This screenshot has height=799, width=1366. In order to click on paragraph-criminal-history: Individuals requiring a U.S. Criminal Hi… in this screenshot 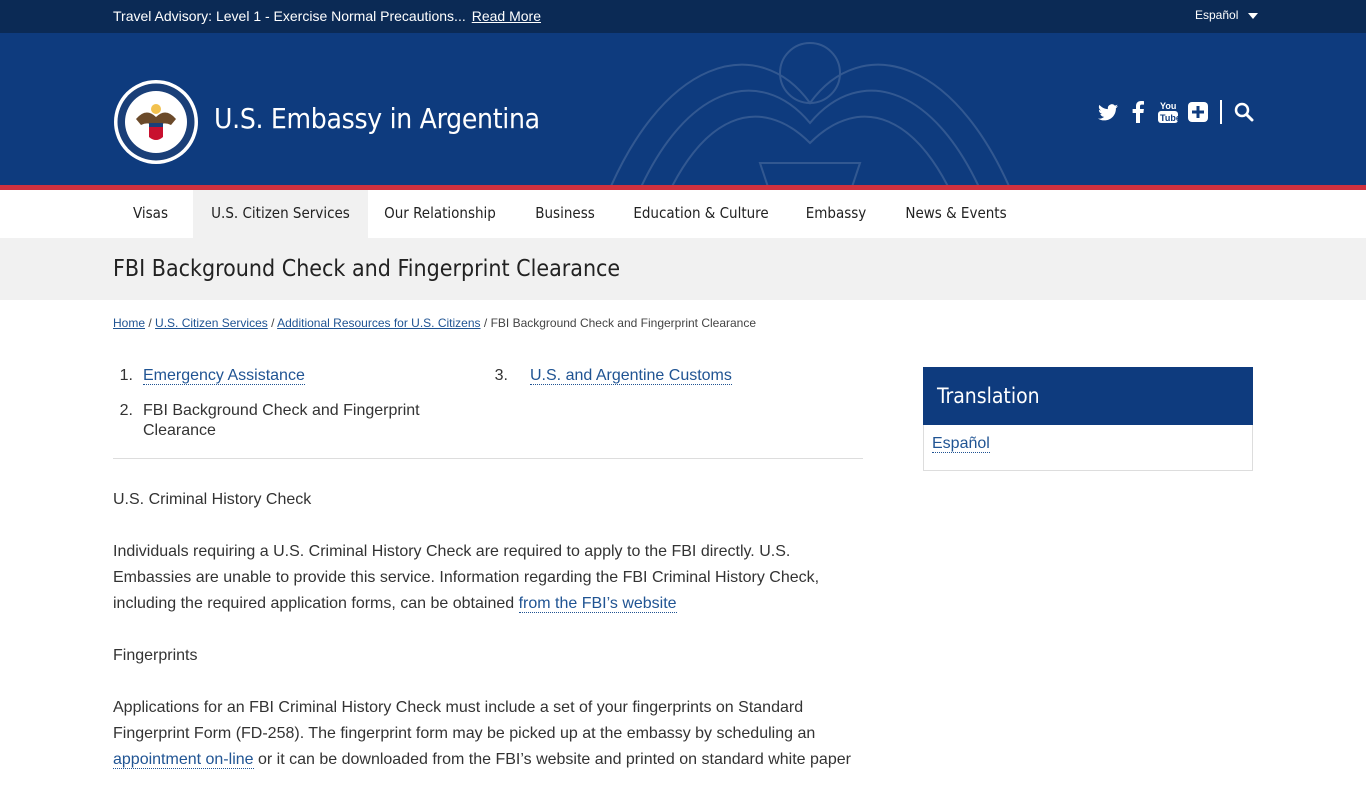, I will do `click(488, 578)`.